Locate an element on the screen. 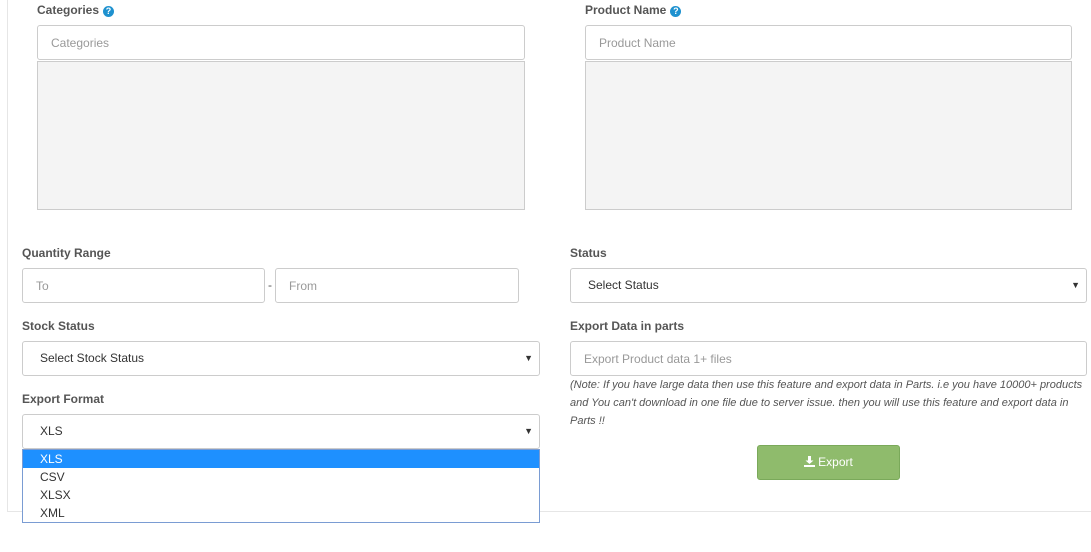 The image size is (1091, 552). stock-status-selected-value: Select Stock Status is located at coordinates (92, 358).